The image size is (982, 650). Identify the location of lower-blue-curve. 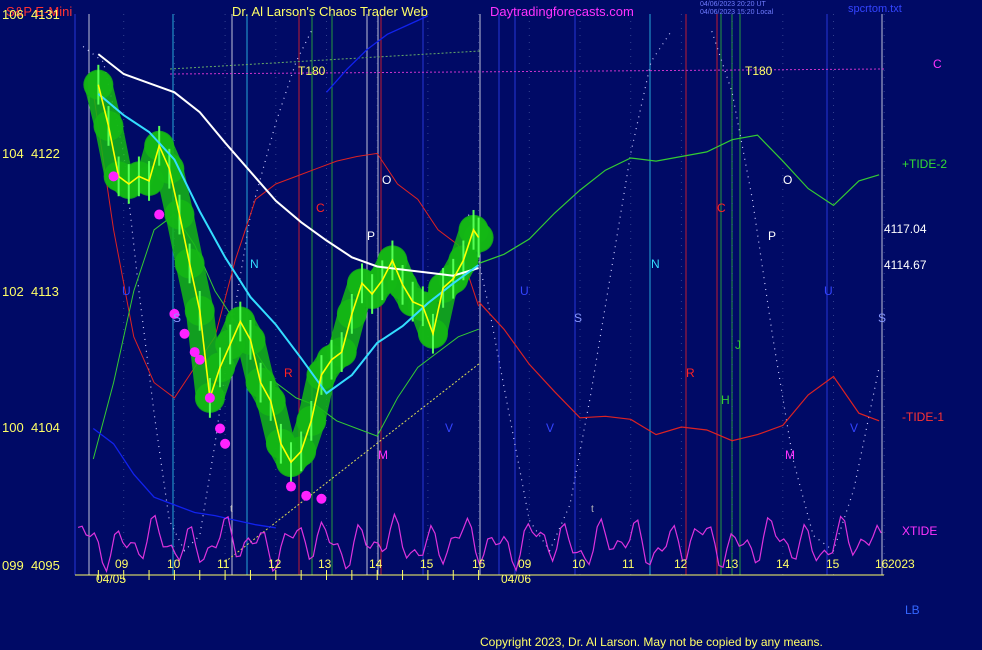
(184, 478).